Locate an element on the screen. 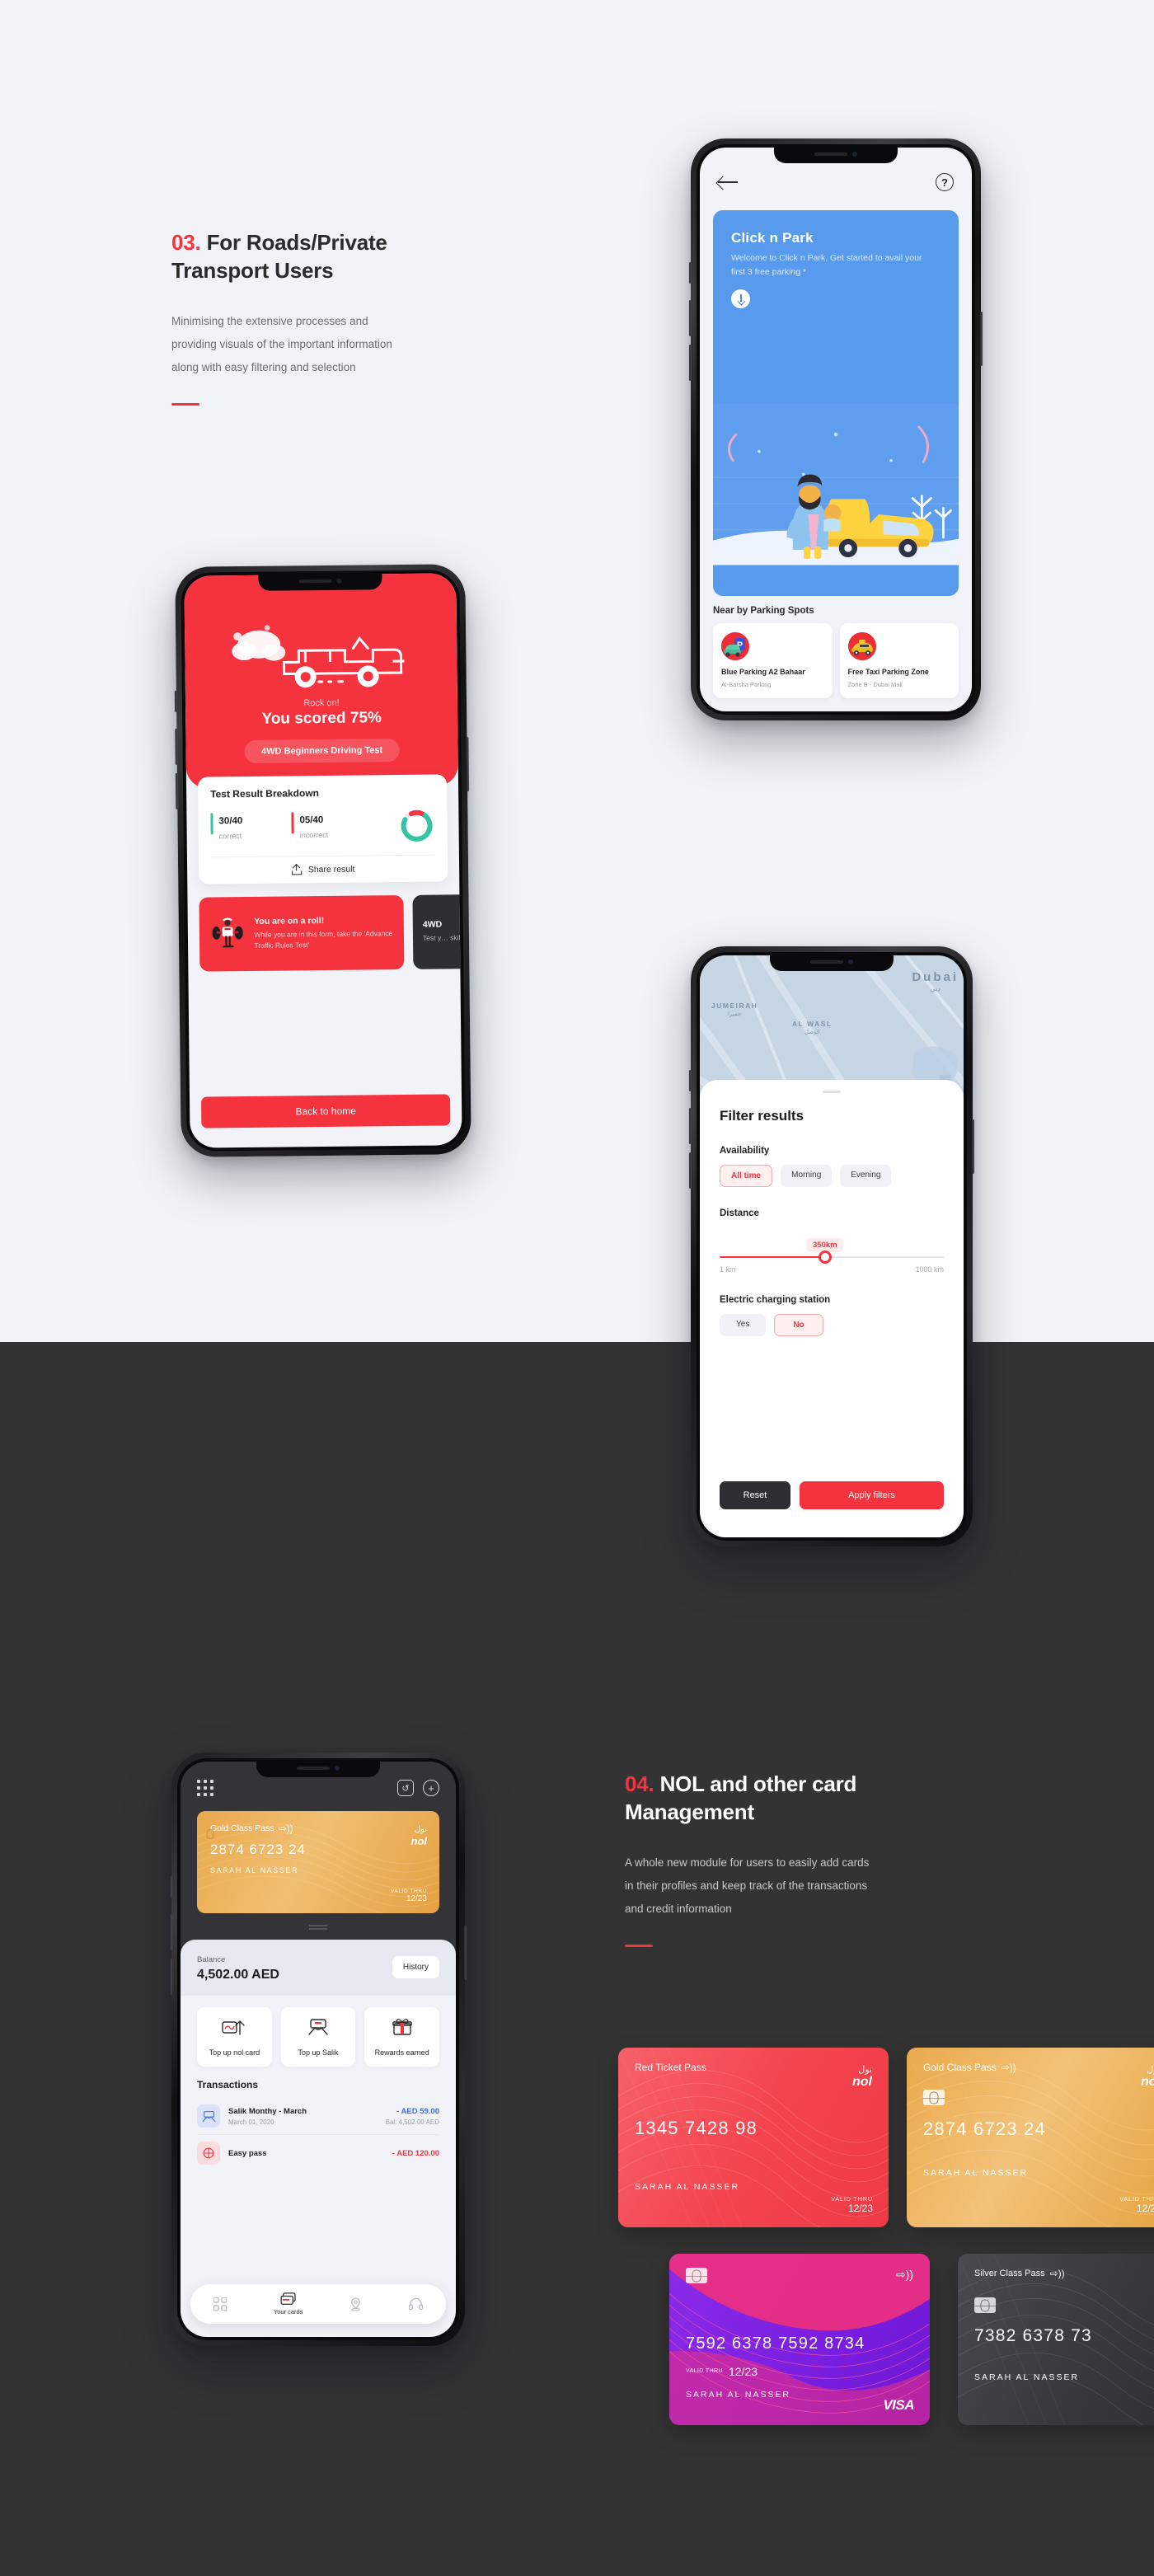 The height and width of the screenshot is (2576, 1154). card-stack-handle is located at coordinates (318, 1928).